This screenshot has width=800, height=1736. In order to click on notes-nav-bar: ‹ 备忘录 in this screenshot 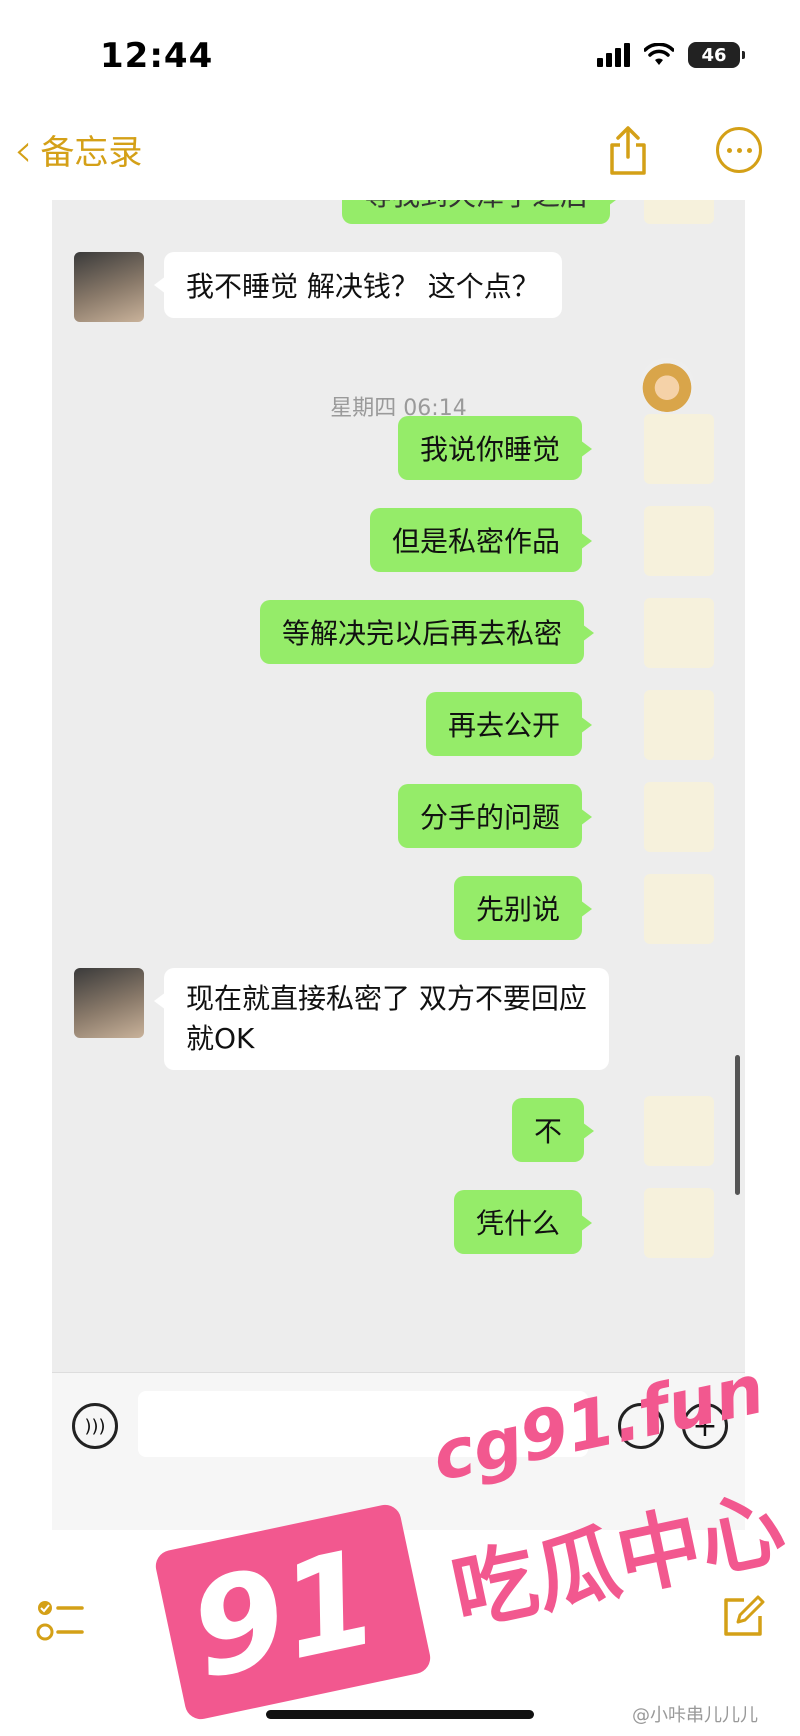, I will do `click(400, 150)`.